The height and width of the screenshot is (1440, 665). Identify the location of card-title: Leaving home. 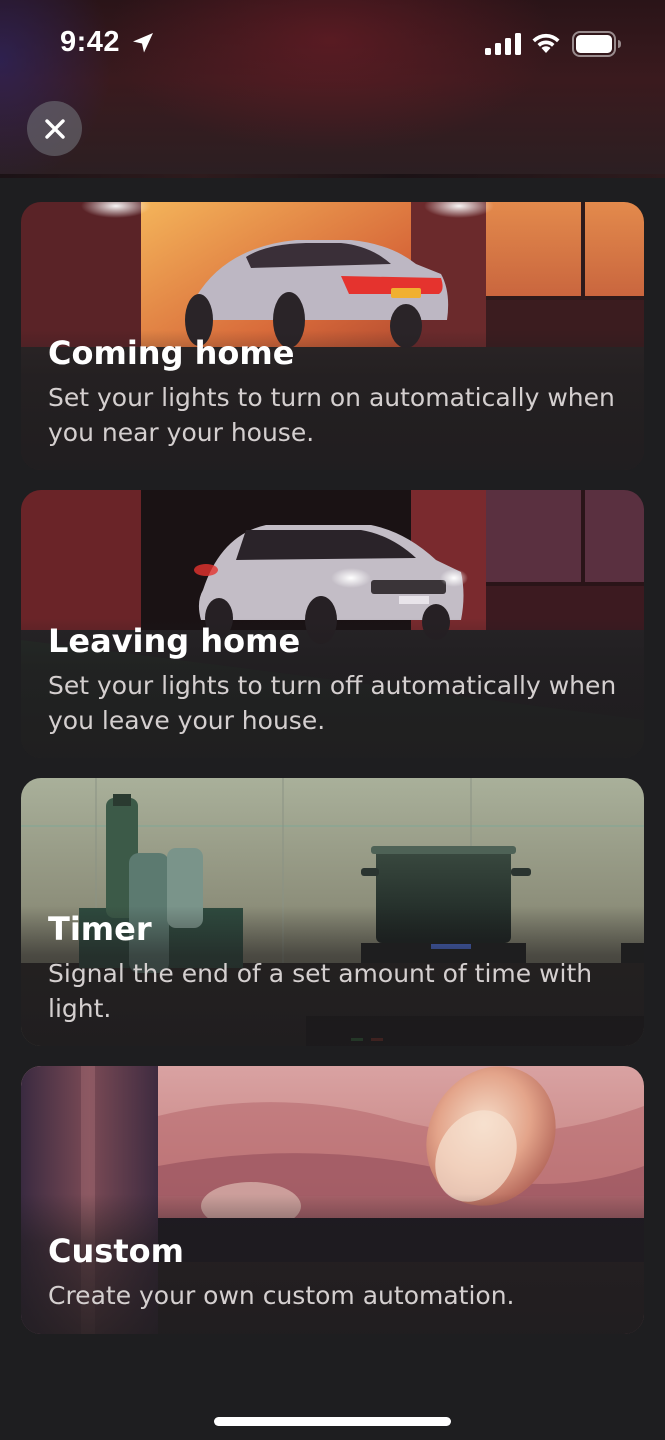
(174, 641).